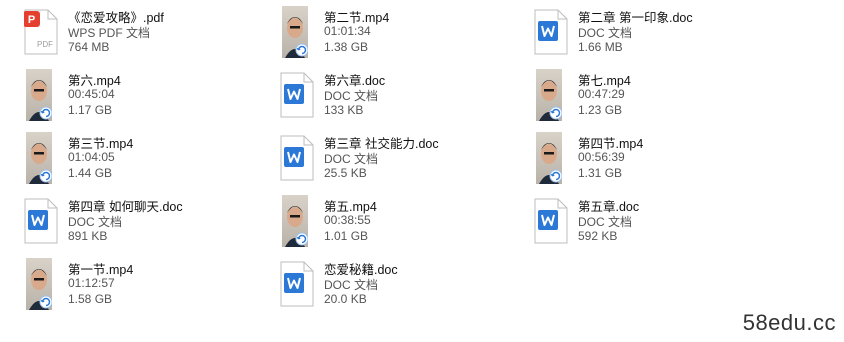  I want to click on file-size: 1.66 MB, so click(600, 47).